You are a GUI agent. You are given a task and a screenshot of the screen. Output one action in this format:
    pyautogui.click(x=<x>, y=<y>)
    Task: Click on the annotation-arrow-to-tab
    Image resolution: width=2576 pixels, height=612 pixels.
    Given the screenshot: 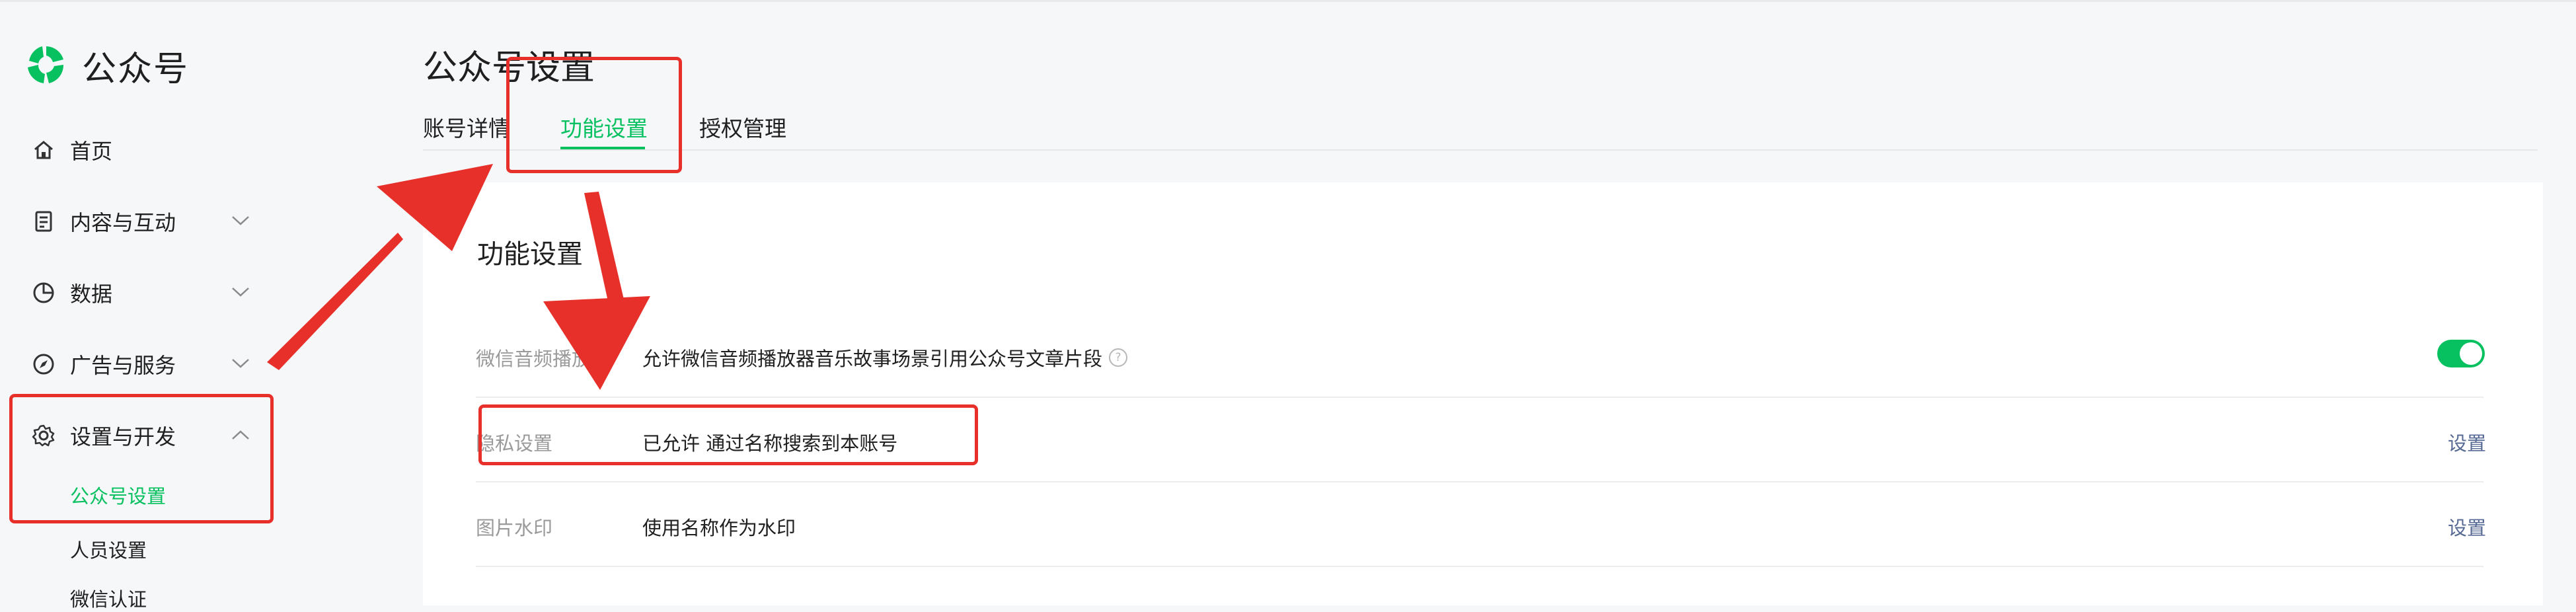 What is the action you would take?
    pyautogui.click(x=380, y=267)
    